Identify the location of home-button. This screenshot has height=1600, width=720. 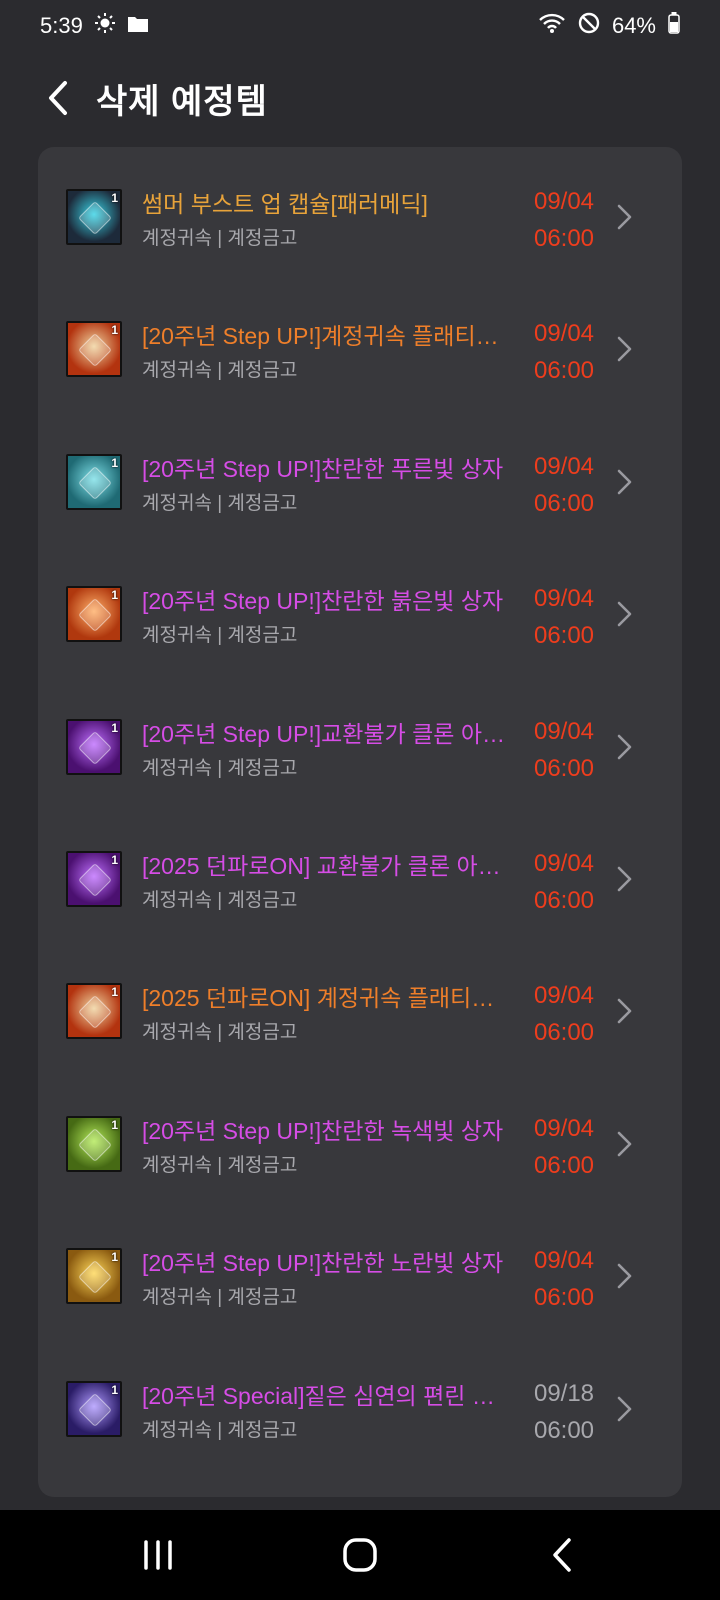
(360, 1555).